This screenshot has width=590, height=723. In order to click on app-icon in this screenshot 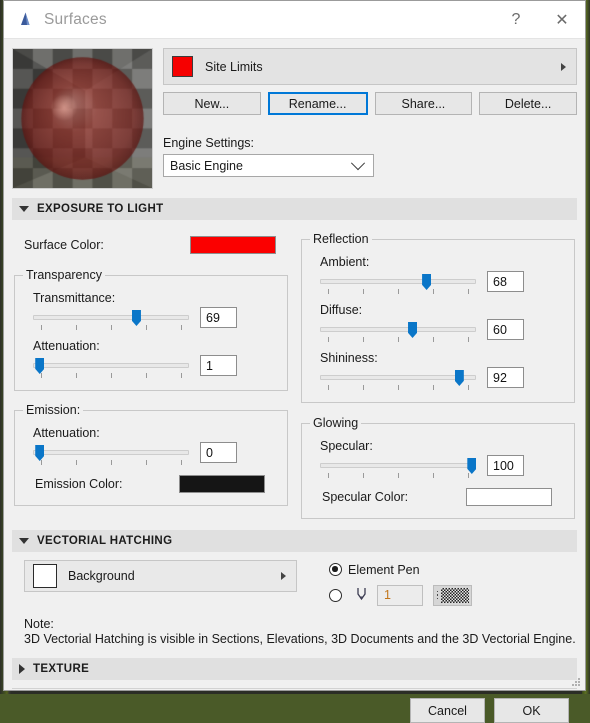, I will do `click(25, 19)`.